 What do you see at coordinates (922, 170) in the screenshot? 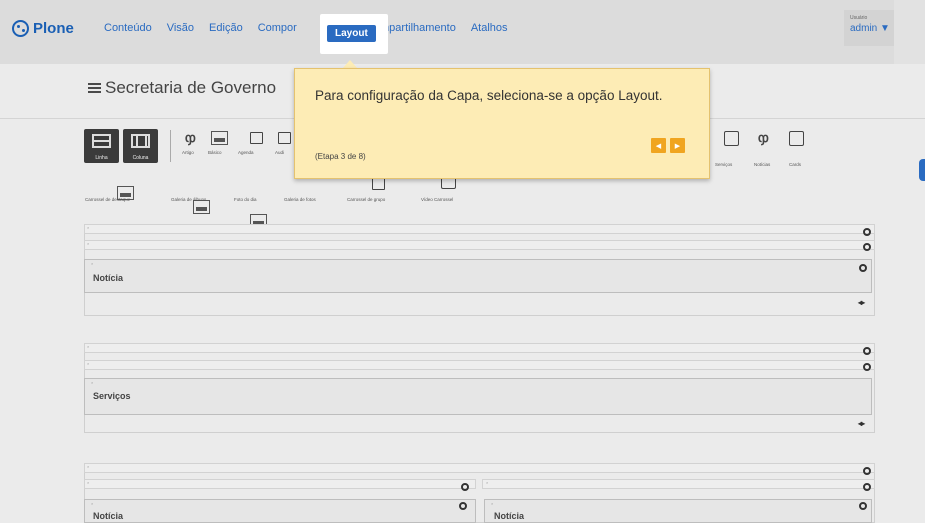
I see `side-panel-tab` at bounding box center [922, 170].